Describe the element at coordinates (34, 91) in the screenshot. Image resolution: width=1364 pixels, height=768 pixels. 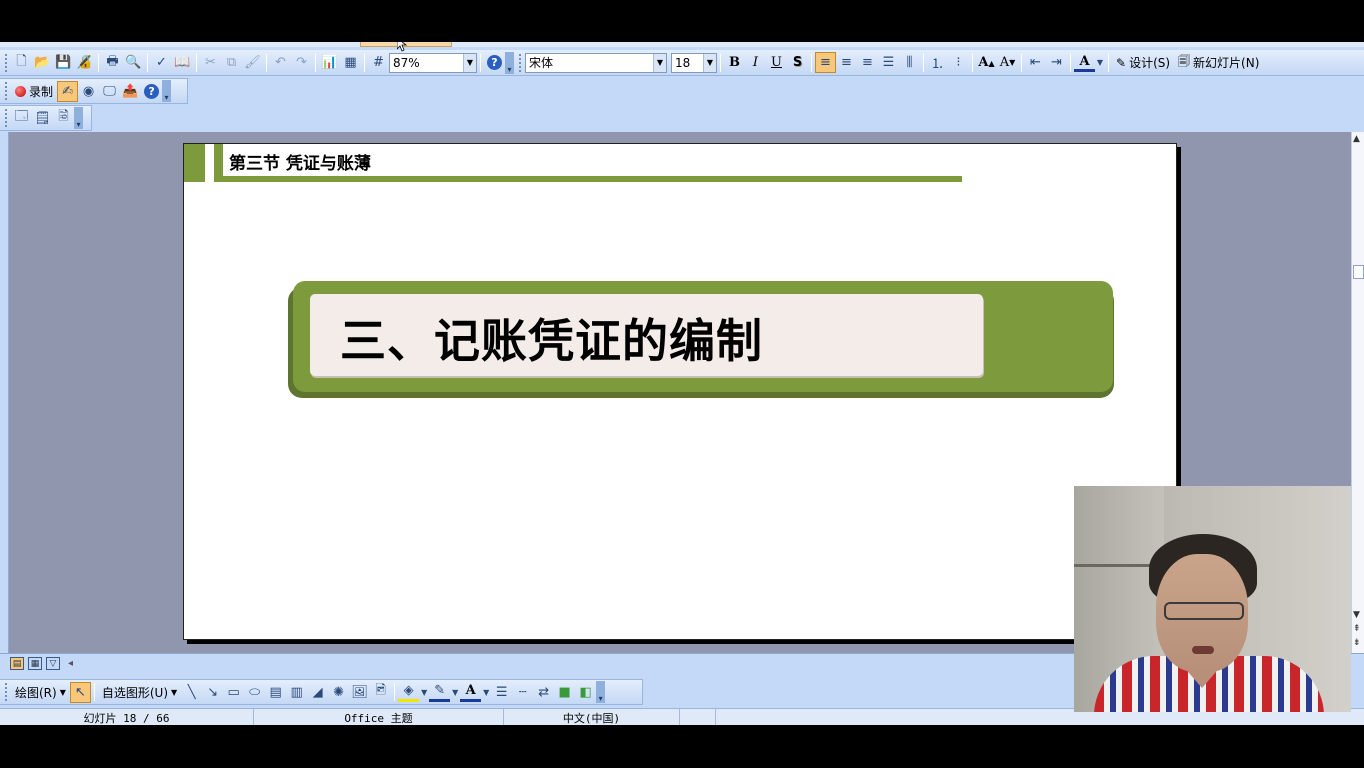
I see `record-button: 录制` at that location.